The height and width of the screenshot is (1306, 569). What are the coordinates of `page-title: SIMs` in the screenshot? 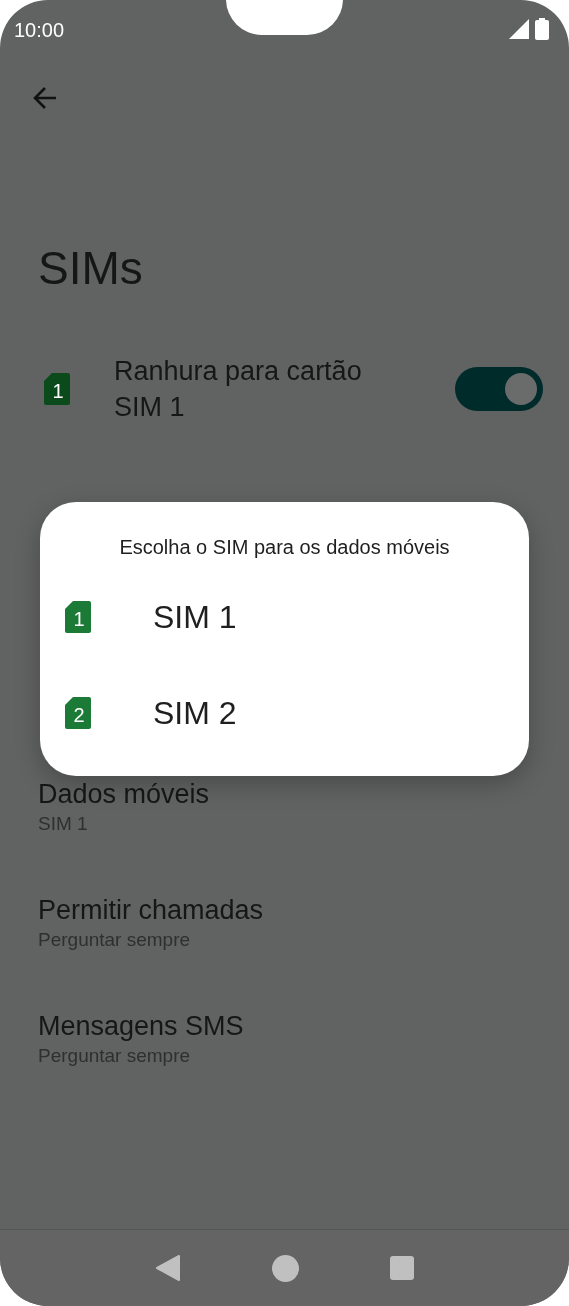 It's located at (91, 268).